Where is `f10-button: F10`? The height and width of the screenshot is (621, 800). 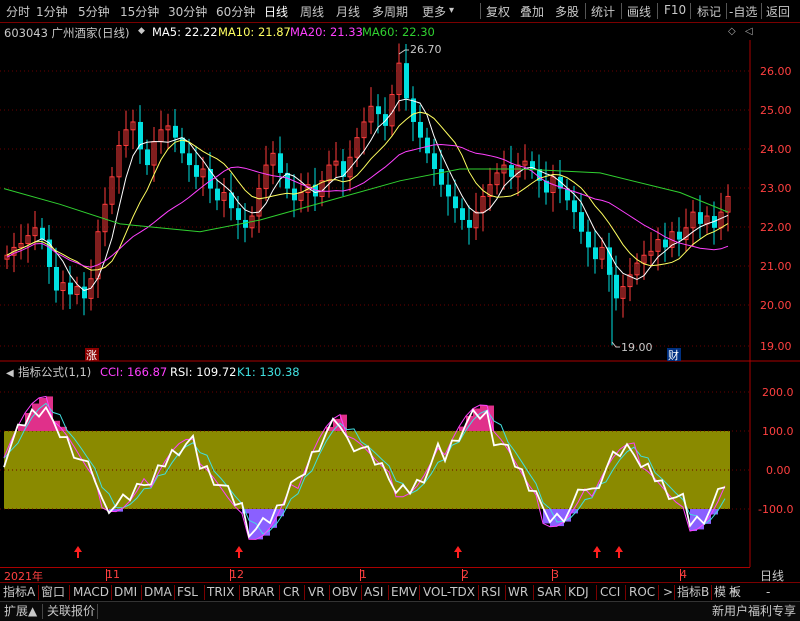 f10-button: F10 is located at coordinates (675, 10).